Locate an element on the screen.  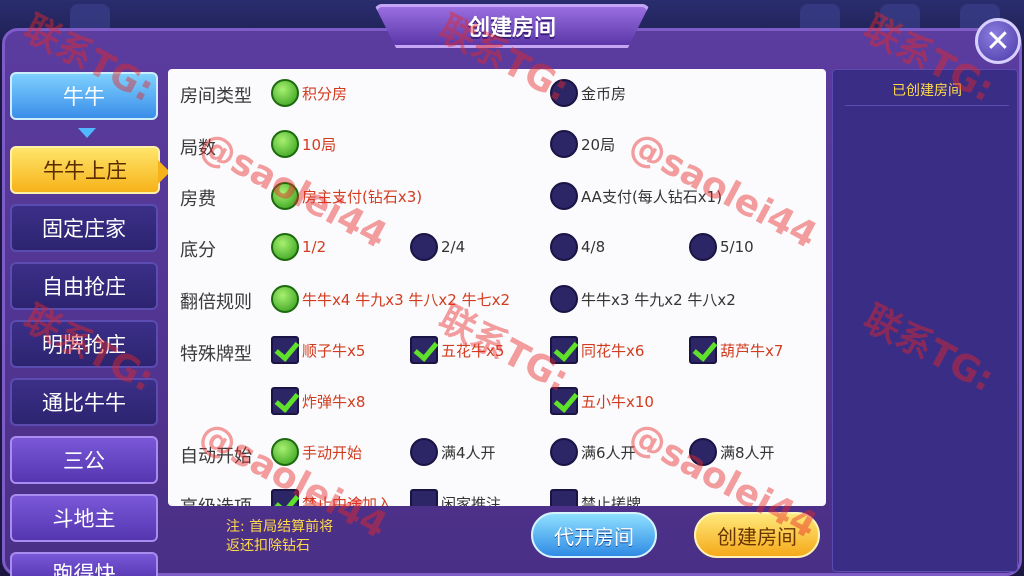
sidebar-subitem-label: 自由抢庄 is located at coordinates (84, 287).